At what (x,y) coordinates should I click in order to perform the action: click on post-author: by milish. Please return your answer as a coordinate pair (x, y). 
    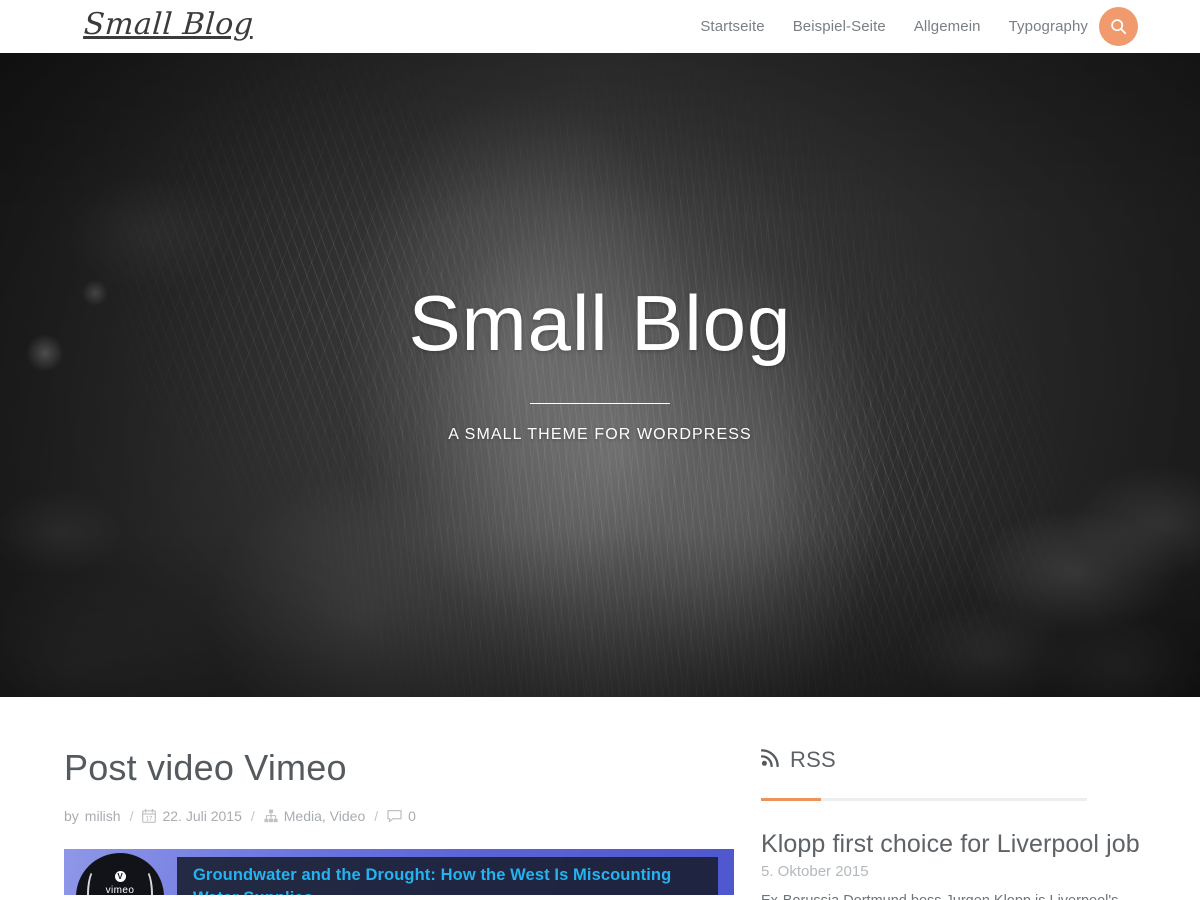
    Looking at the image, I should click on (92, 816).